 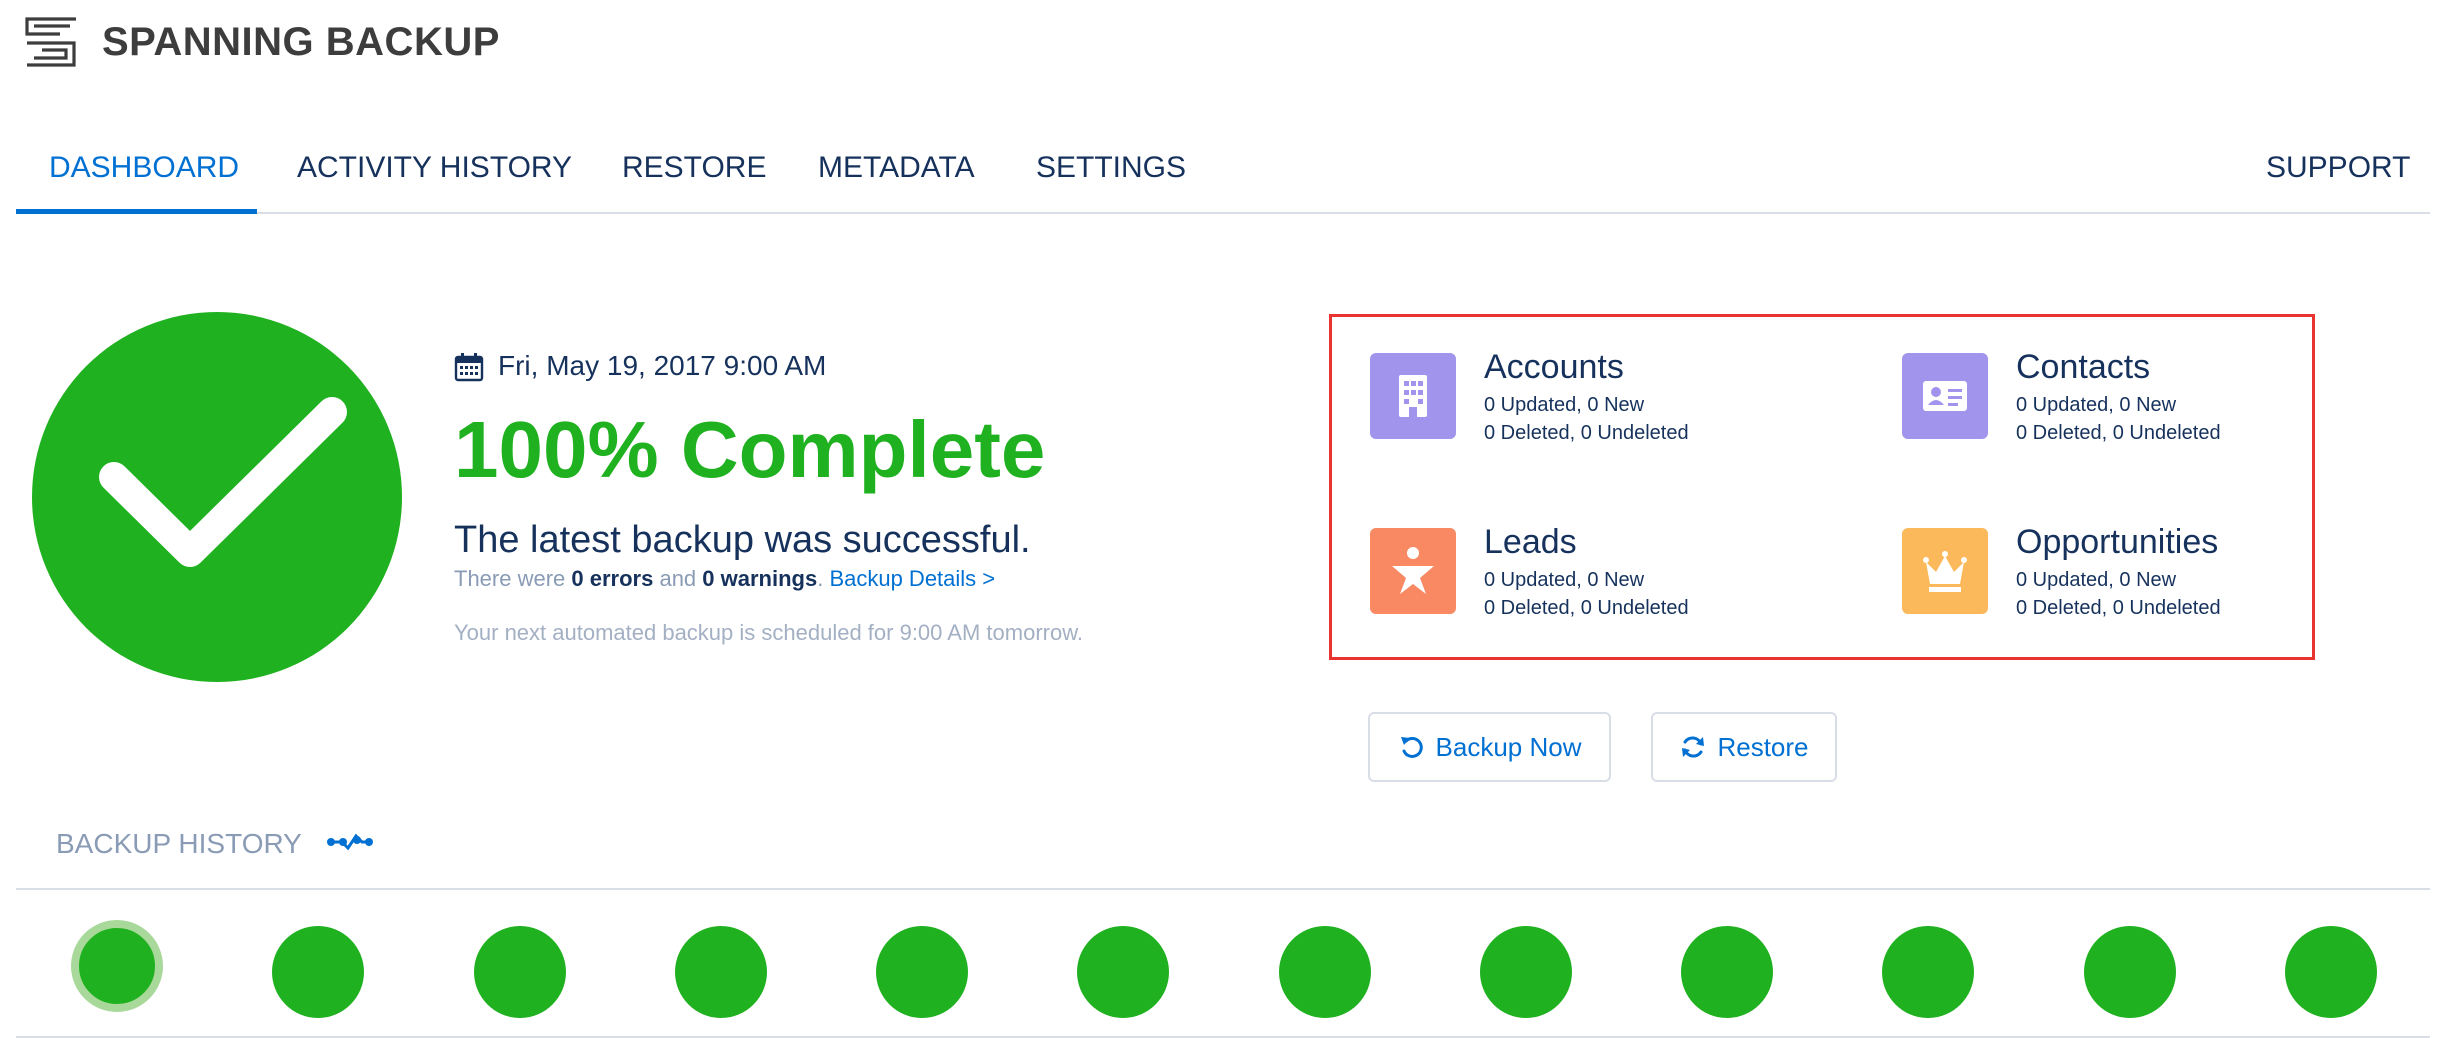 What do you see at coordinates (1693, 747) in the screenshot?
I see `refresh-icon` at bounding box center [1693, 747].